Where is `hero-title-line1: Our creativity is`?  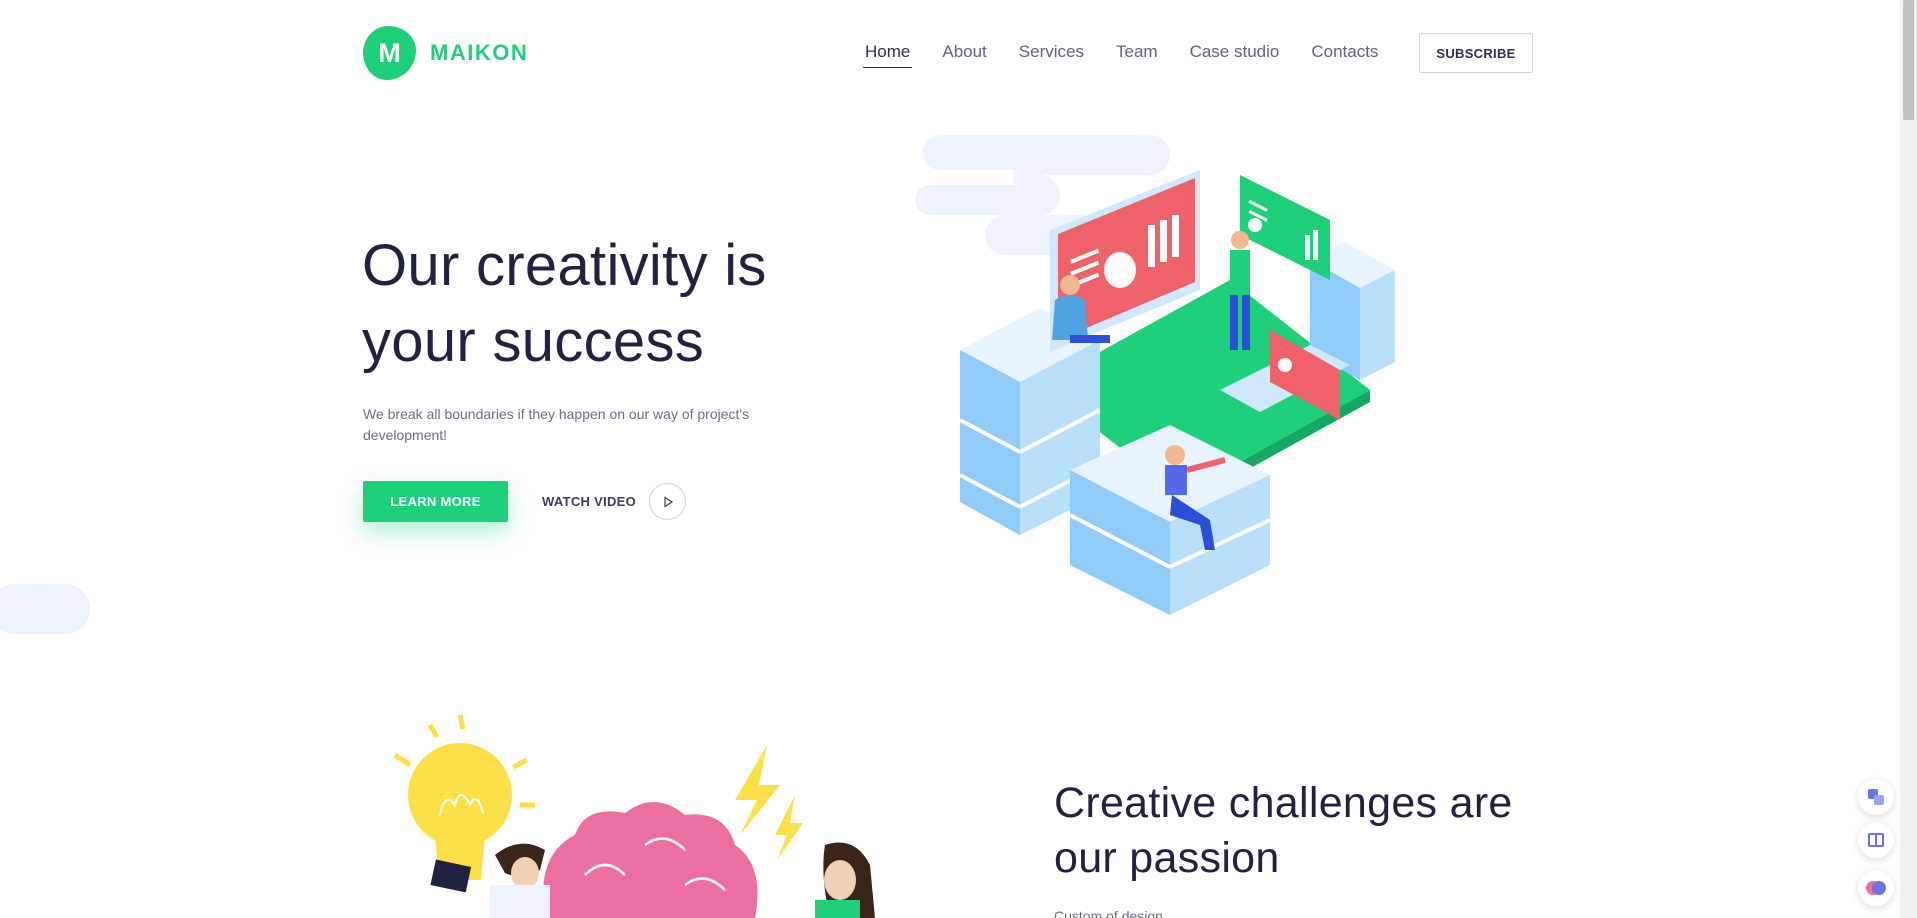
hero-title-line1: Our creativity is is located at coordinates (564, 265).